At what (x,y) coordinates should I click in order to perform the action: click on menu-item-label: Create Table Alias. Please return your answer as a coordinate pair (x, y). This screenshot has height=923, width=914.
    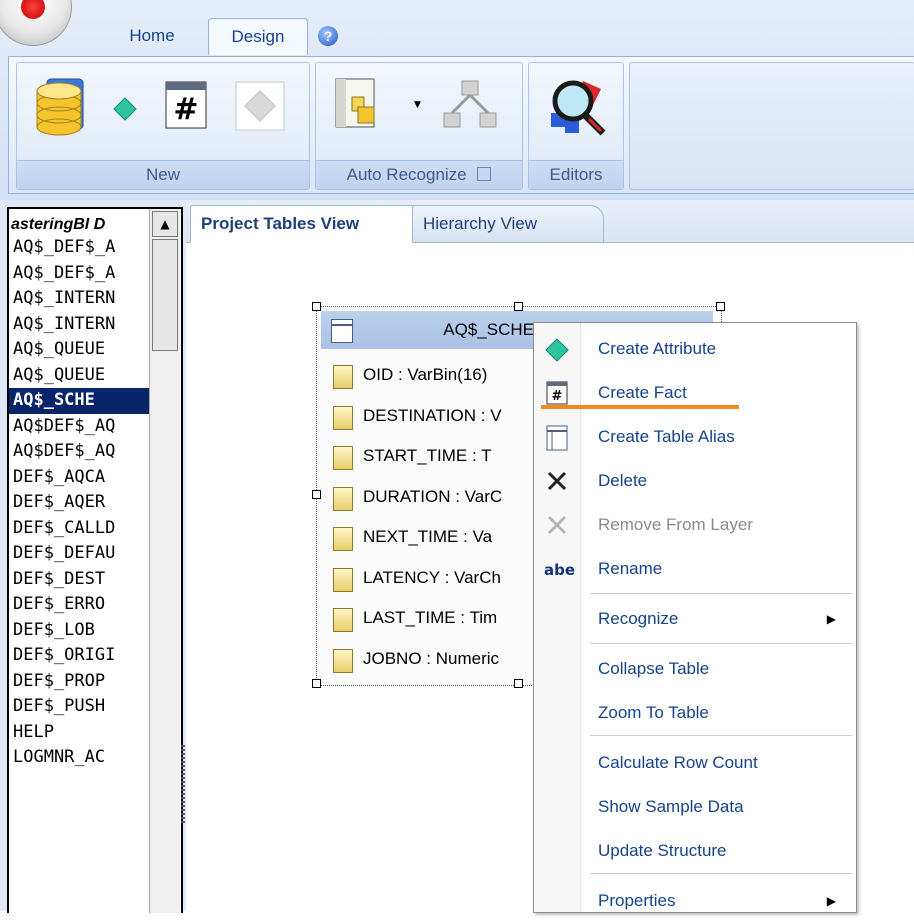
    Looking at the image, I should click on (666, 436).